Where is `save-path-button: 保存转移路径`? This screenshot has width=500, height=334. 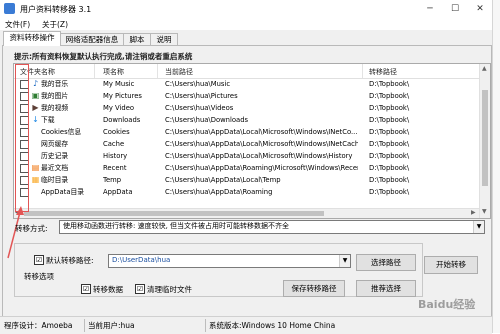
save-path-button: 保存转移路径 is located at coordinates (314, 288).